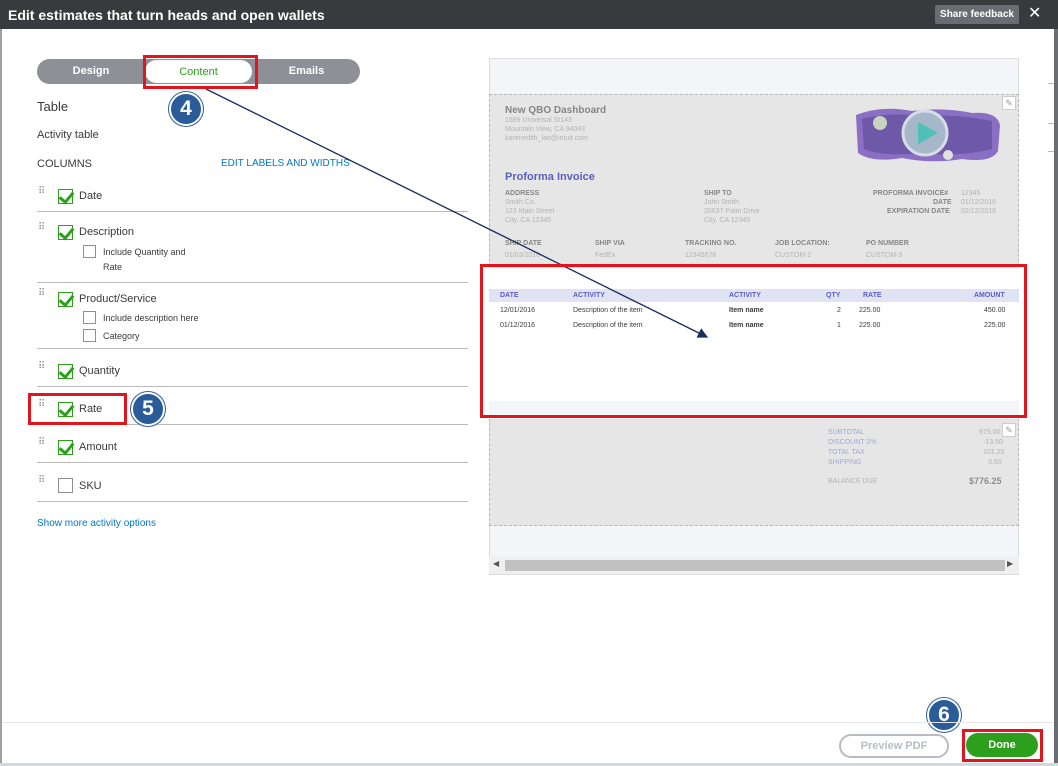 The height and width of the screenshot is (766, 1058). Describe the element at coordinates (496, 563) in the screenshot. I see `scroll-left-icon: ◀` at that location.